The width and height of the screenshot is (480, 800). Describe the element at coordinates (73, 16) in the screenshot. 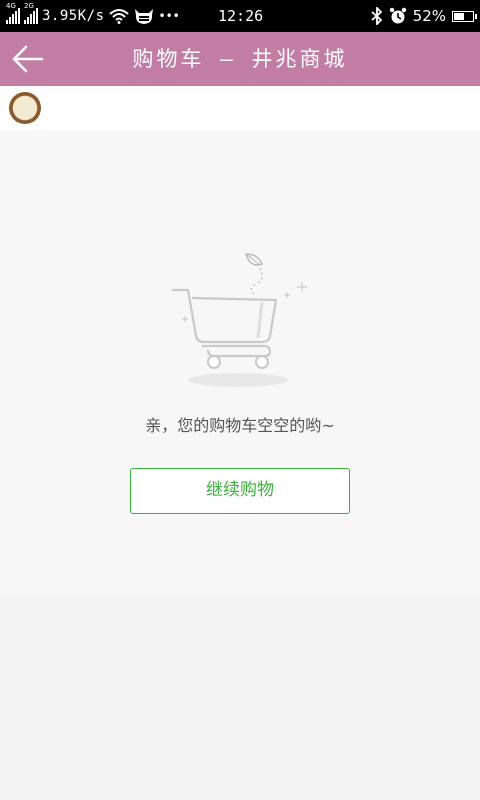

I see `network-speed: 3.95K/s` at that location.